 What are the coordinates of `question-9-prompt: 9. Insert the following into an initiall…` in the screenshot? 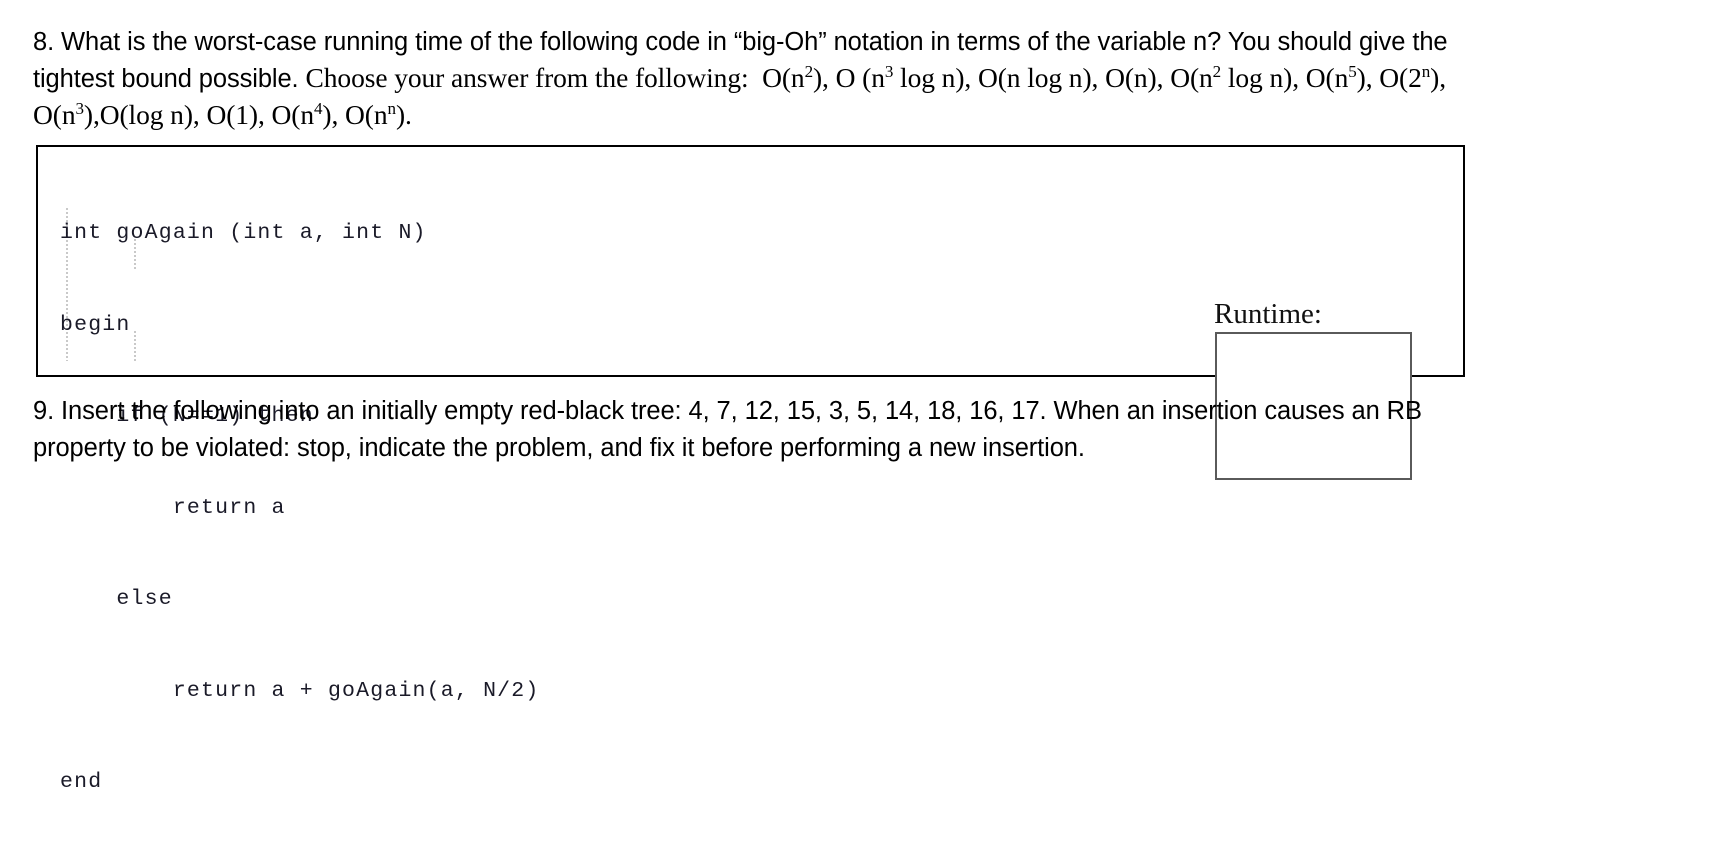 It's located at (727, 429).